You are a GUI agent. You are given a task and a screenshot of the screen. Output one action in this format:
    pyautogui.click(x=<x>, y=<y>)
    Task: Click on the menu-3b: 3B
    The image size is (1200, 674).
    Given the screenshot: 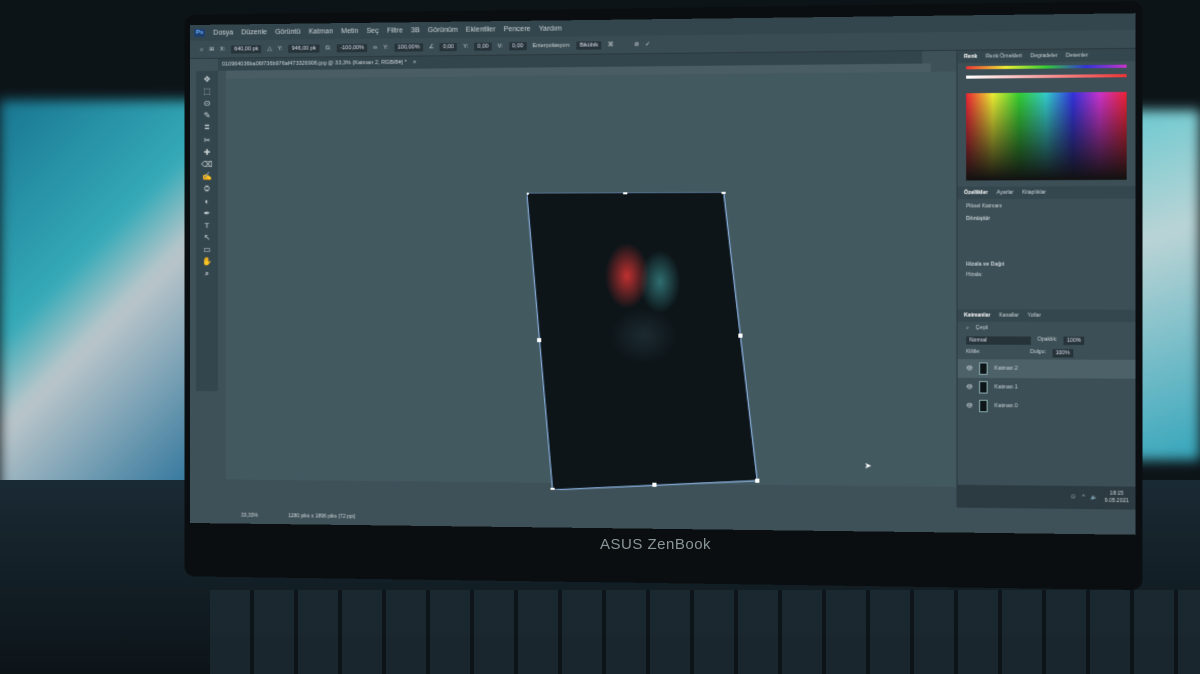 What is the action you would take?
    pyautogui.click(x=415, y=30)
    